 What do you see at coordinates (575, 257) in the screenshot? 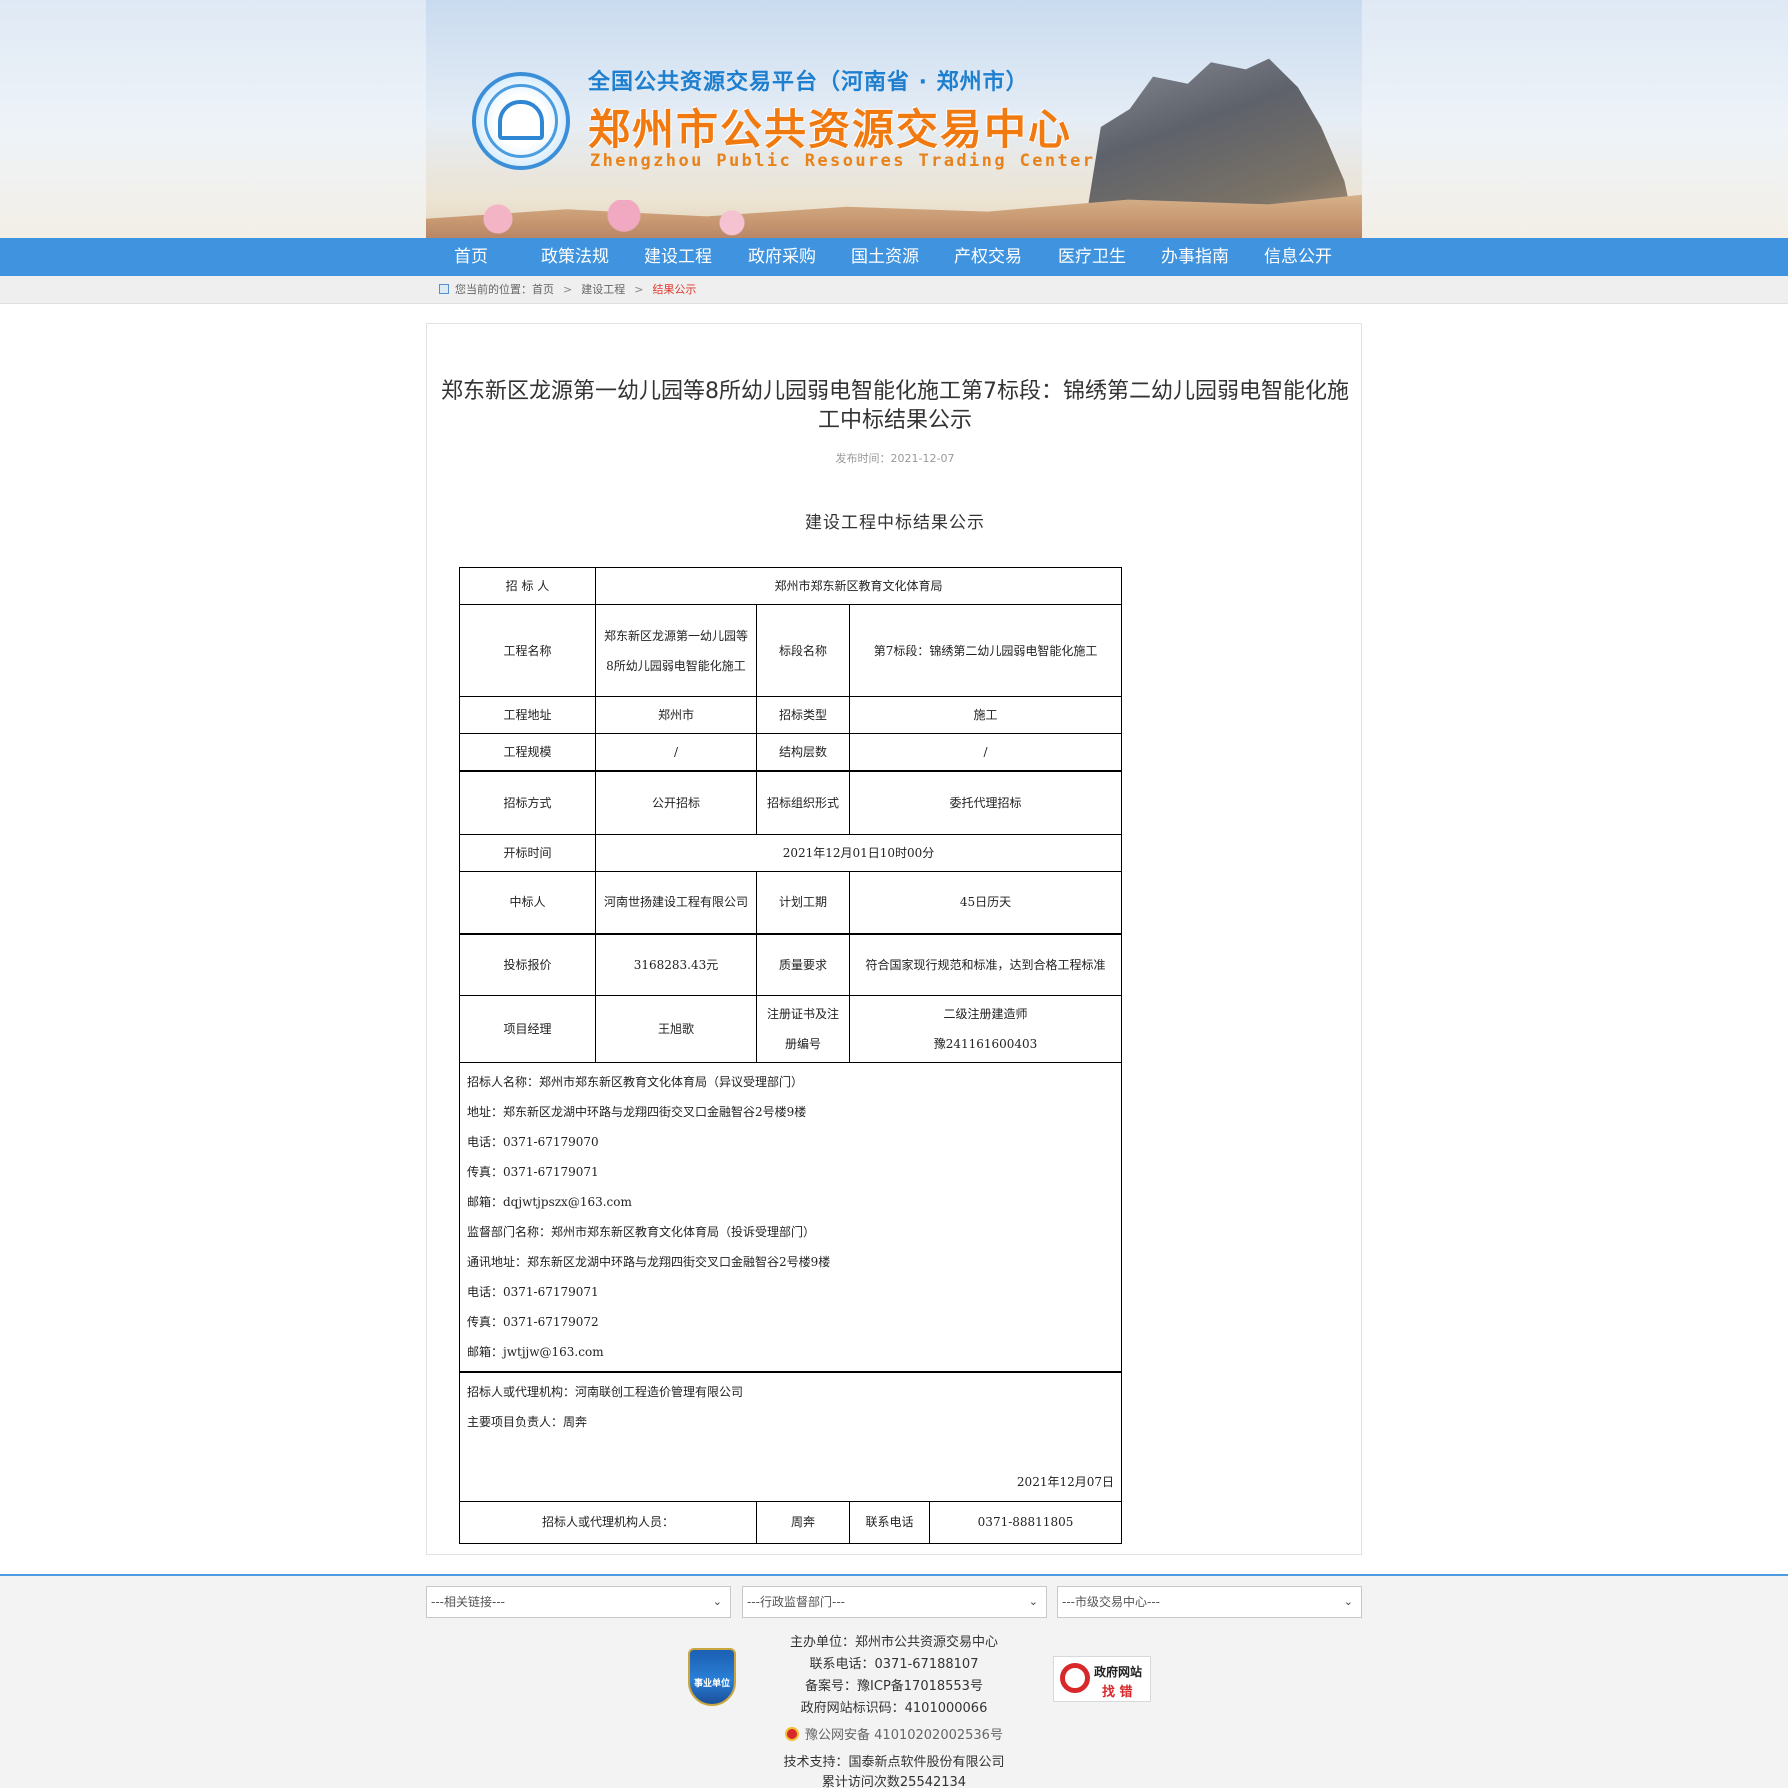
I see `nav-item-policy: 政策法规` at bounding box center [575, 257].